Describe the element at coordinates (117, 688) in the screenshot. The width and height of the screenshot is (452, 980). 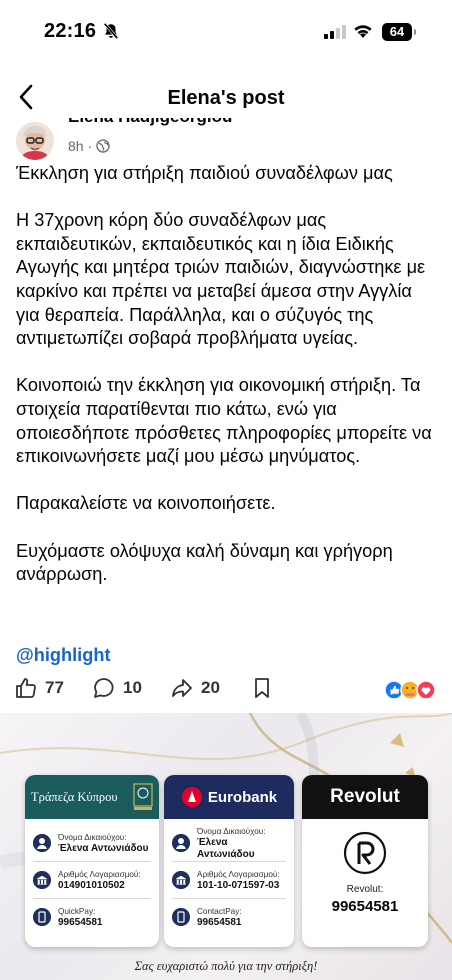
I see `comment-button: 10` at that location.